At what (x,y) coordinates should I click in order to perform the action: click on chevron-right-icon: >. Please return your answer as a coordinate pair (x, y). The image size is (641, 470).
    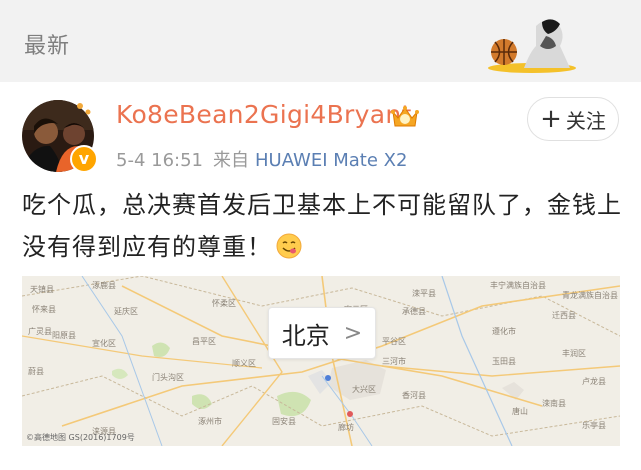
    Looking at the image, I should click on (353, 333).